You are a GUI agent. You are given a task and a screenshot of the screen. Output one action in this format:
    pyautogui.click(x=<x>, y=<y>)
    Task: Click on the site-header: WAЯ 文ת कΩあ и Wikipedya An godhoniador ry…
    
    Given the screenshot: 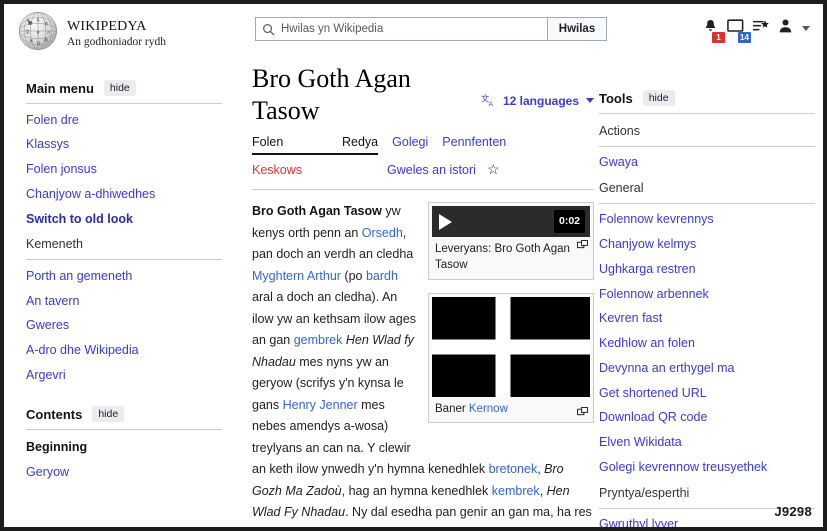 What is the action you would take?
    pyautogui.click(x=413, y=28)
    